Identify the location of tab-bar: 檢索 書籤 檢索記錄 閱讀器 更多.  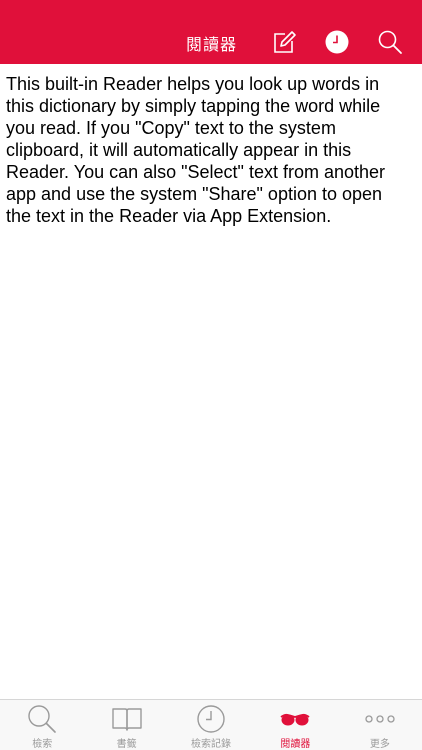
(211, 724).